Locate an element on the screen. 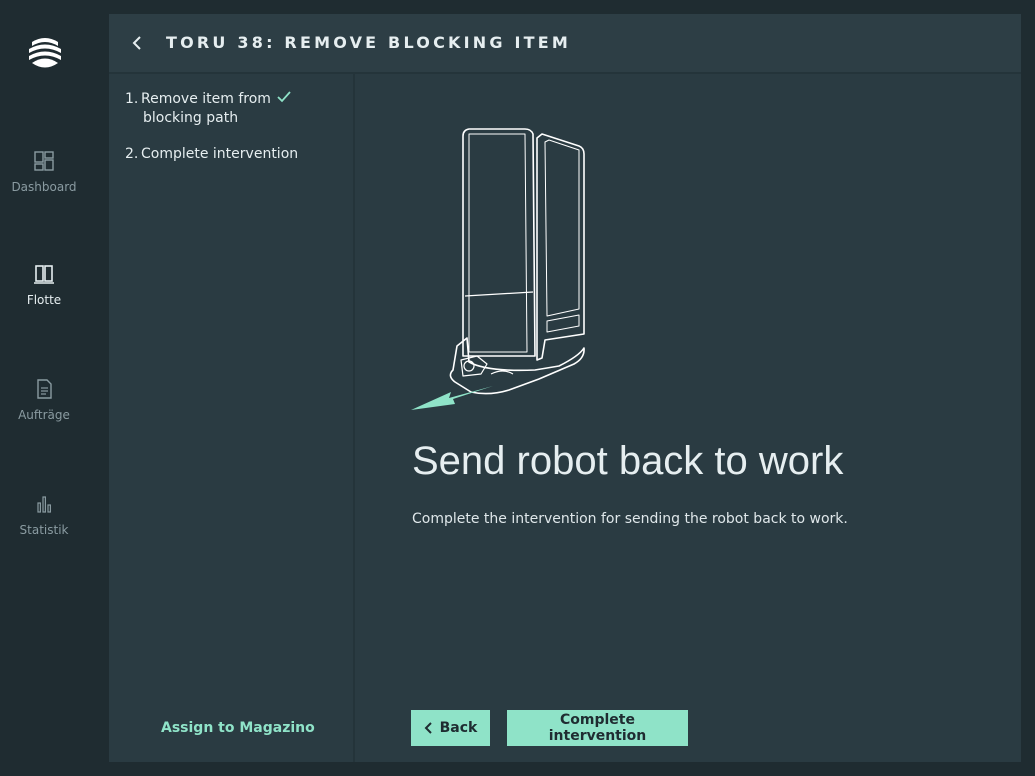  step-text: Remove item from is located at coordinates (206, 99).